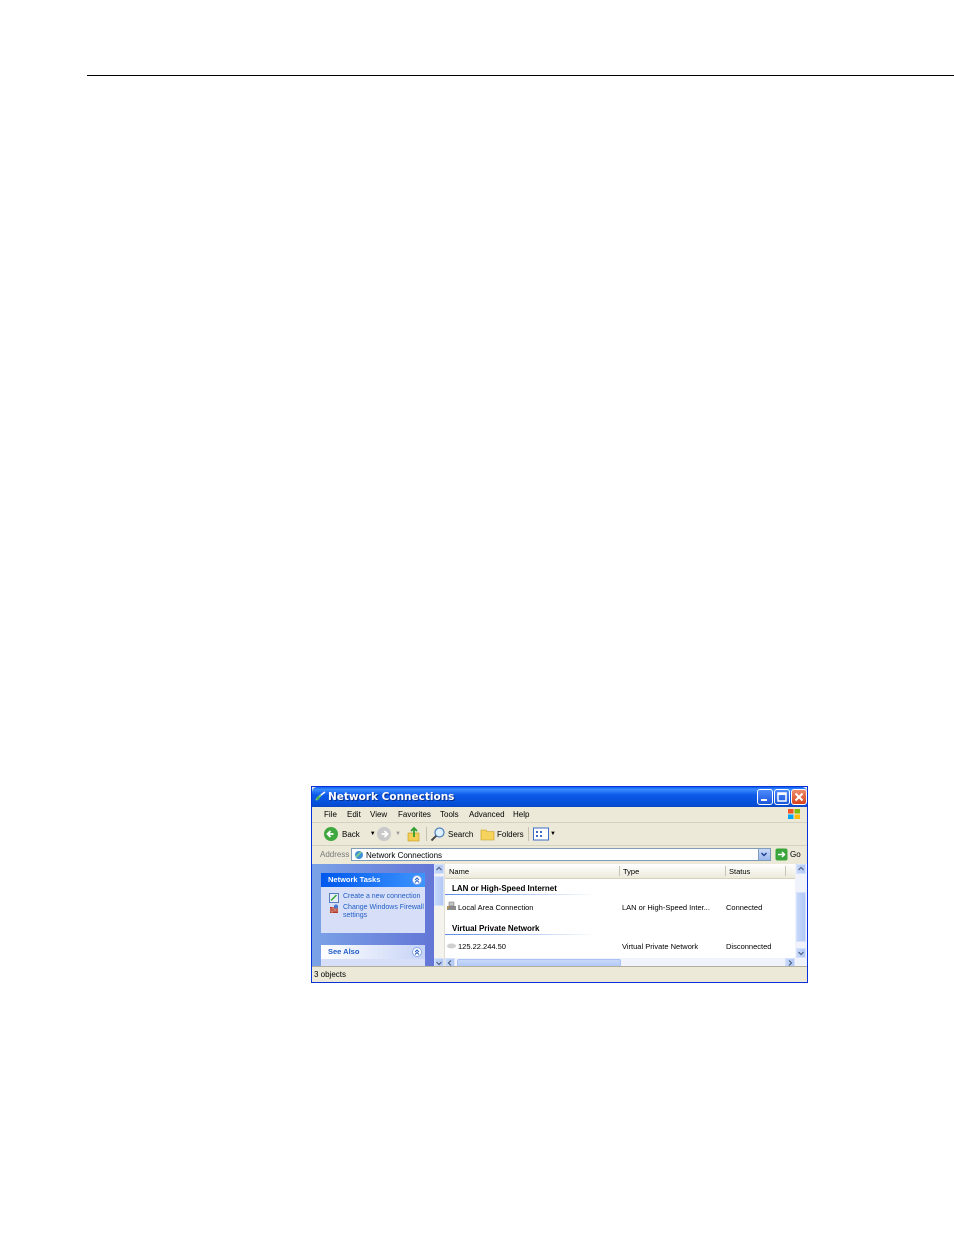 The image size is (954, 1235). What do you see at coordinates (795, 854) in the screenshot?
I see `go-label: Go` at bounding box center [795, 854].